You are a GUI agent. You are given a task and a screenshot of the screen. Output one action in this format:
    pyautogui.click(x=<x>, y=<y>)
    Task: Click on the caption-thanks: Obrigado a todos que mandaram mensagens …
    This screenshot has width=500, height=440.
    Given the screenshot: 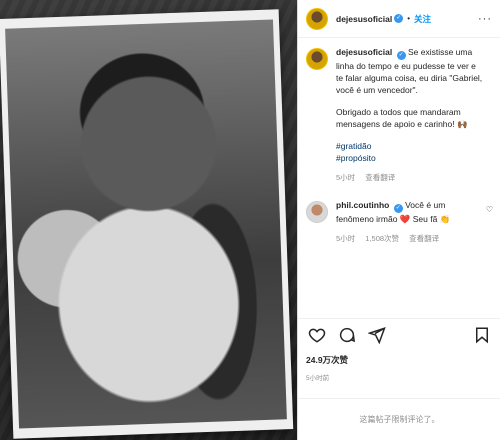 What is the action you would take?
    pyautogui.click(x=402, y=118)
    